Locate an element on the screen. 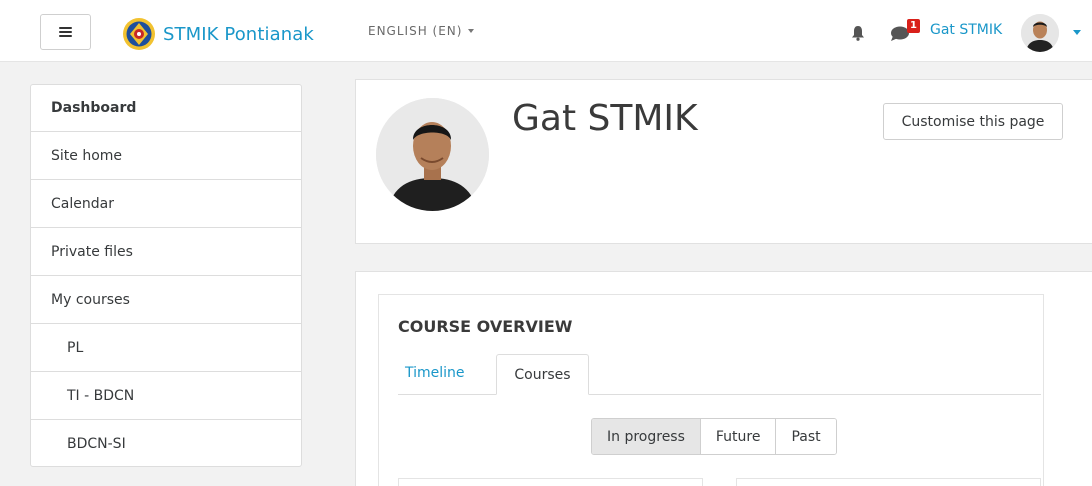 The image size is (1092, 486). profile-person-icon is located at coordinates (432, 154).